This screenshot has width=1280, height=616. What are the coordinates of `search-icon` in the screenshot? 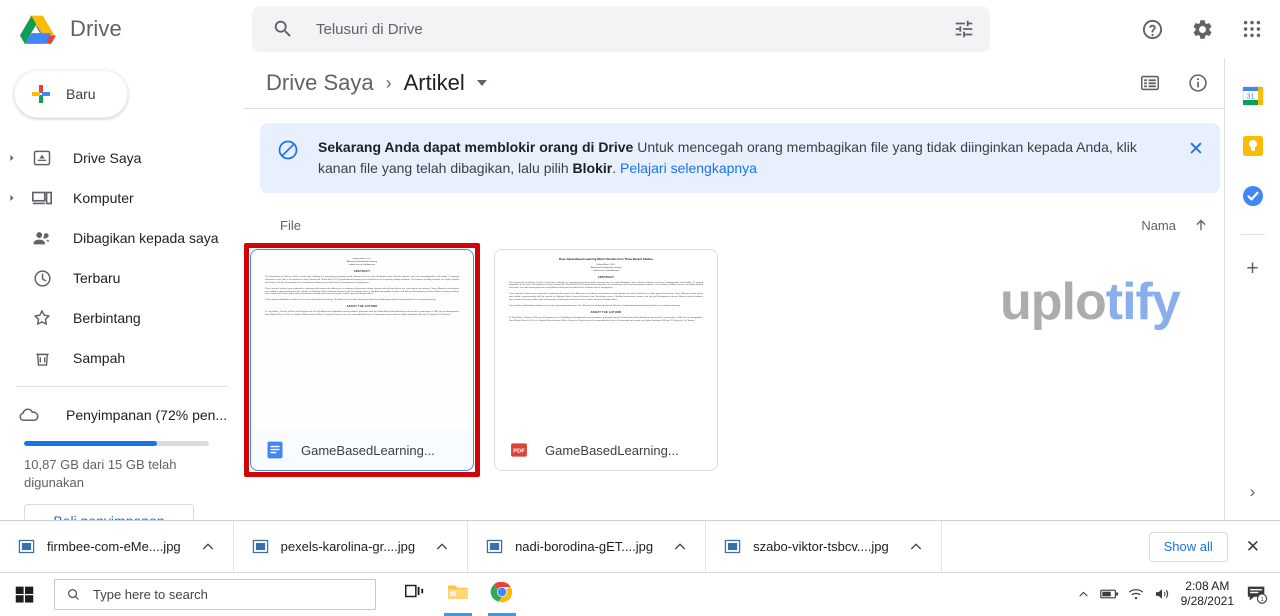 It's located at (73, 594).